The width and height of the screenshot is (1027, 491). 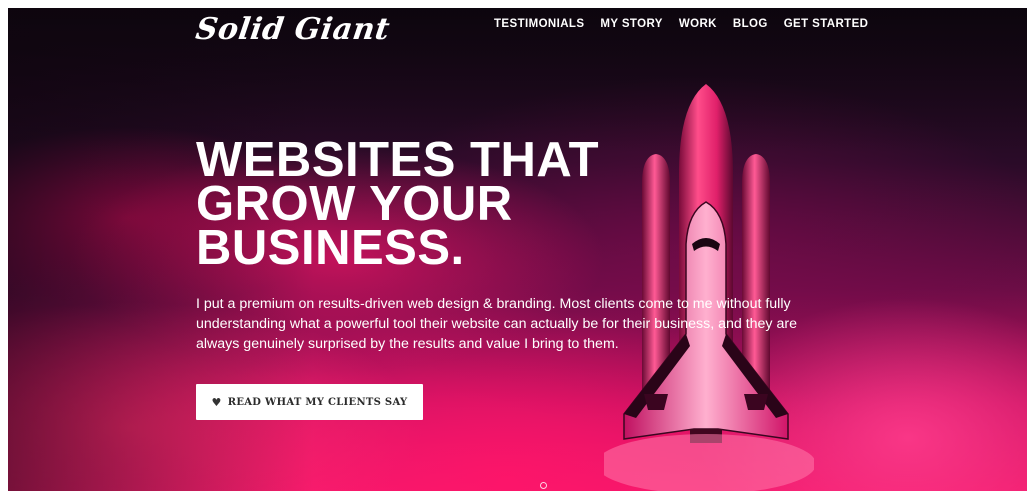 I want to click on brand-logo: Solid Giant, so click(x=293, y=29).